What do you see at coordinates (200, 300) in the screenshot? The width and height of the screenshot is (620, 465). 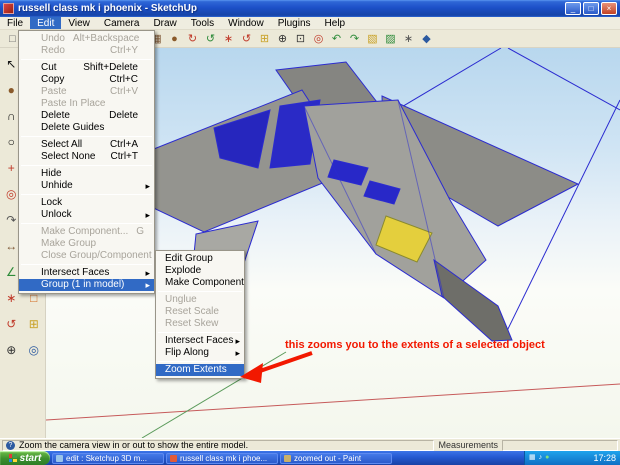 I see `submenu-item: Unglue` at bounding box center [200, 300].